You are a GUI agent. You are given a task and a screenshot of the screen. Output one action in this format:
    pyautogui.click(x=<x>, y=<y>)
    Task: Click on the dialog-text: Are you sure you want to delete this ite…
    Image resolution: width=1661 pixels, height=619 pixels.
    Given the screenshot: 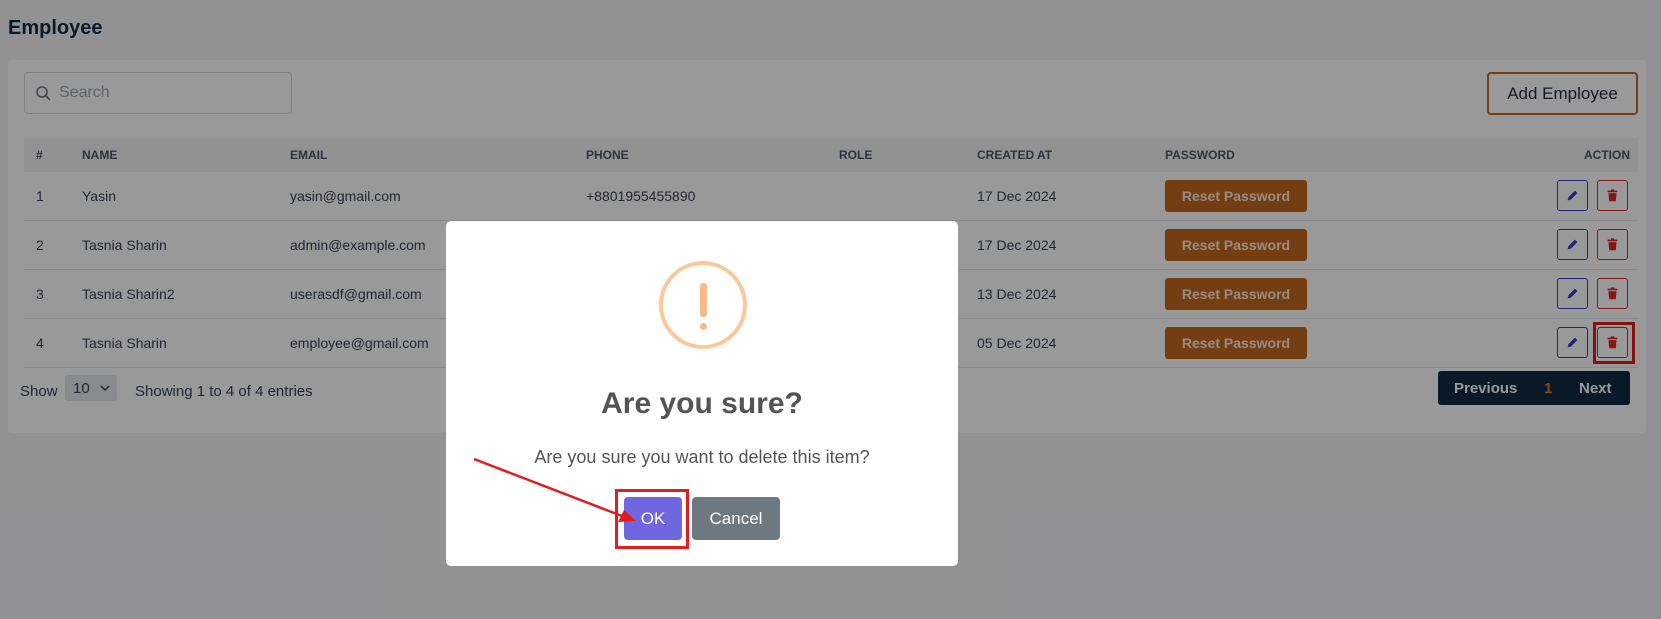 What is the action you would take?
    pyautogui.click(x=702, y=457)
    